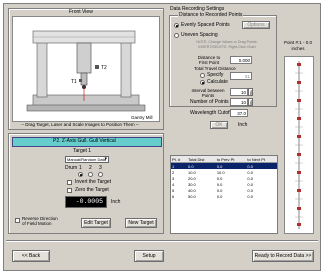 Image resolution: width=324 pixels, height=274 pixels. What do you see at coordinates (176, 25) in the screenshot?
I see `evenly-spaced-radio` at bounding box center [176, 25].